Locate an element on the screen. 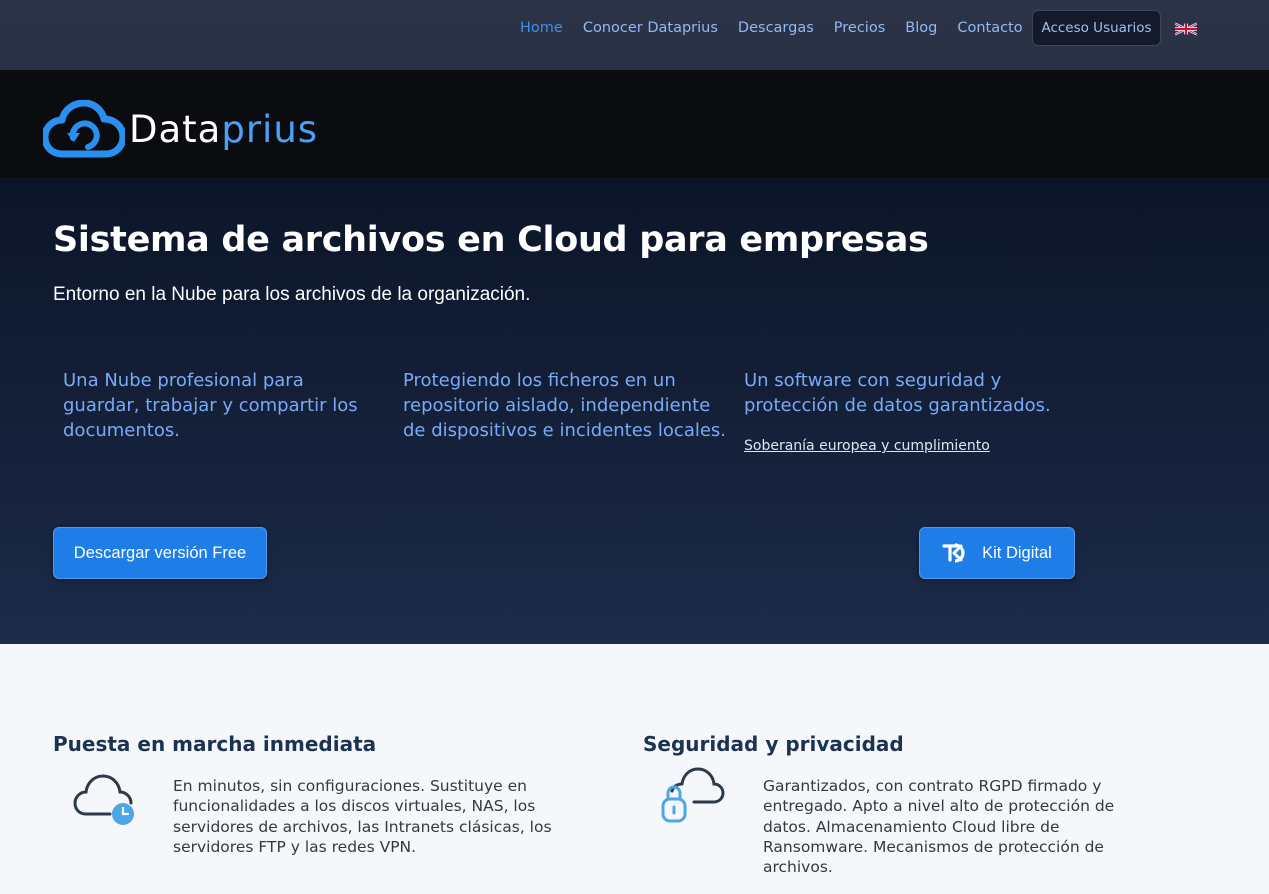 This screenshot has height=894, width=1269. column-title-puesta-en-marcha: Puesta en marcha inmediata is located at coordinates (215, 744).